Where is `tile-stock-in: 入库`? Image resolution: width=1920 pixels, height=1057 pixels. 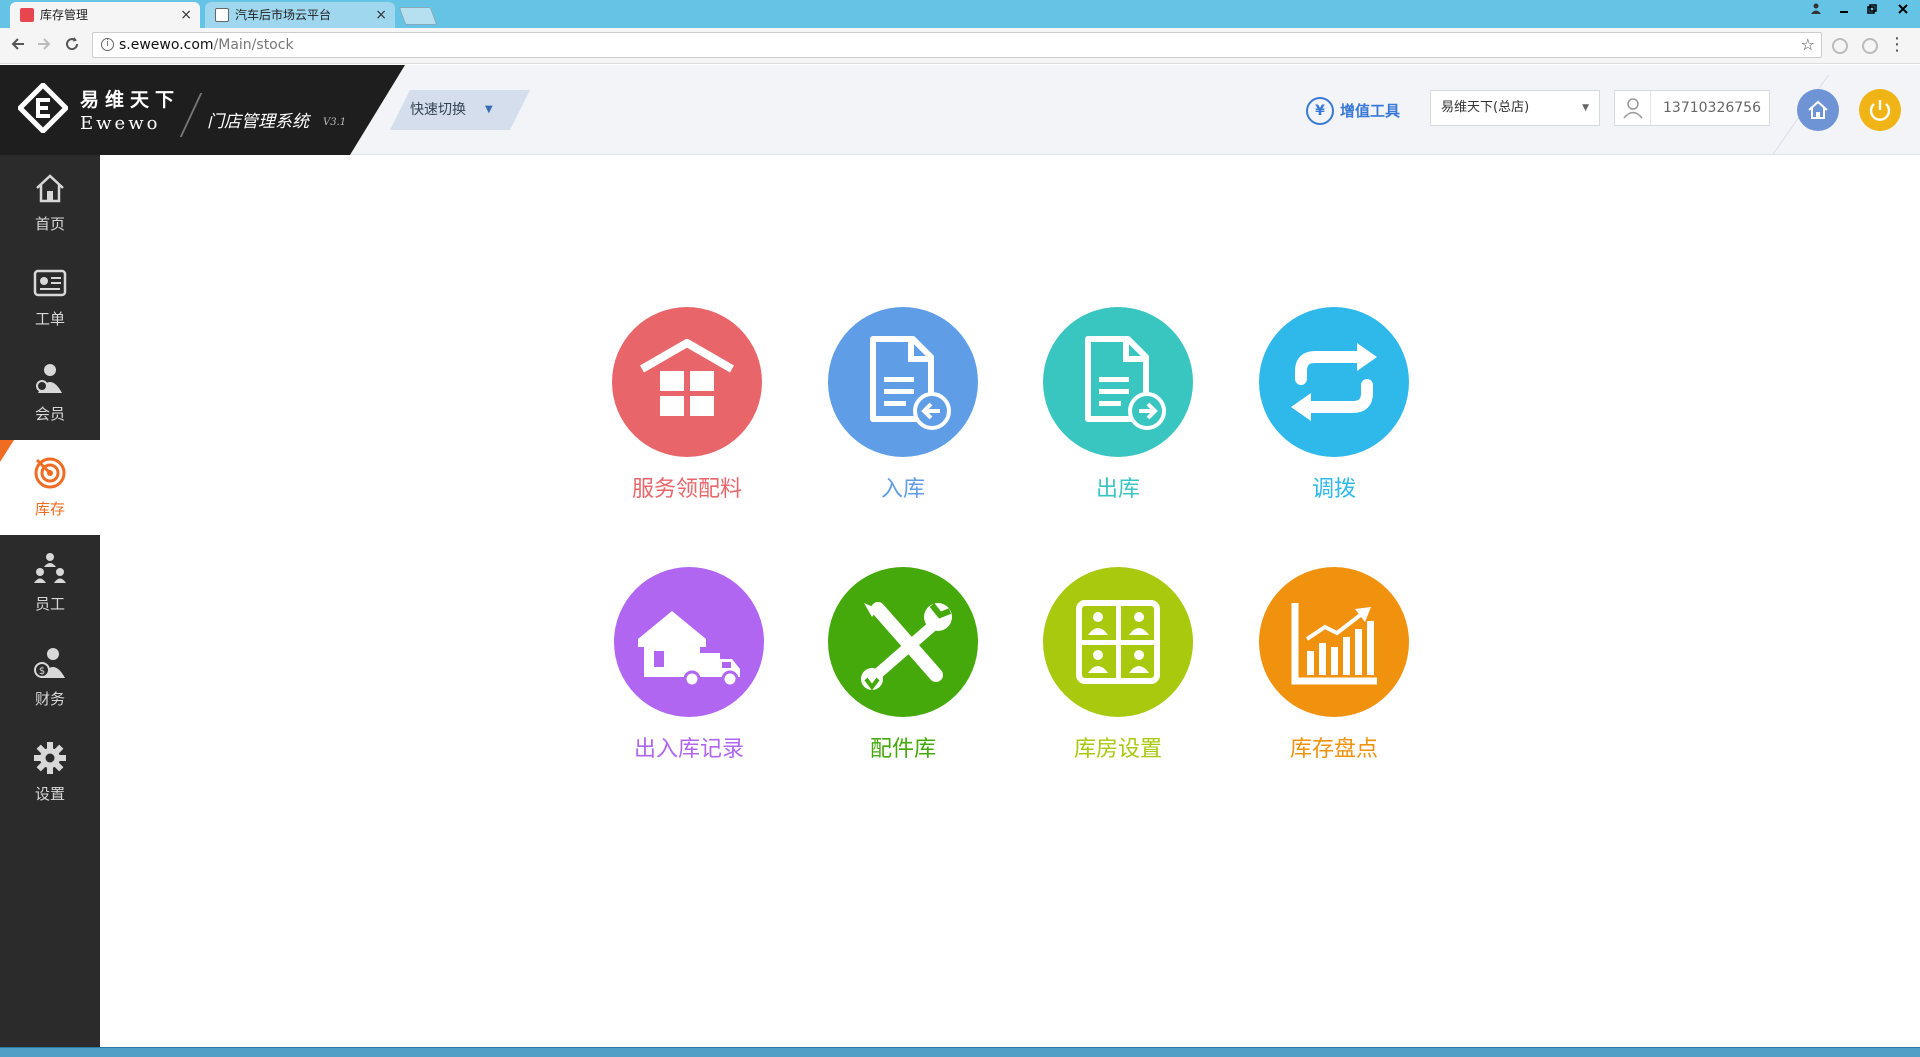 tile-stock-in: 入库 is located at coordinates (903, 404).